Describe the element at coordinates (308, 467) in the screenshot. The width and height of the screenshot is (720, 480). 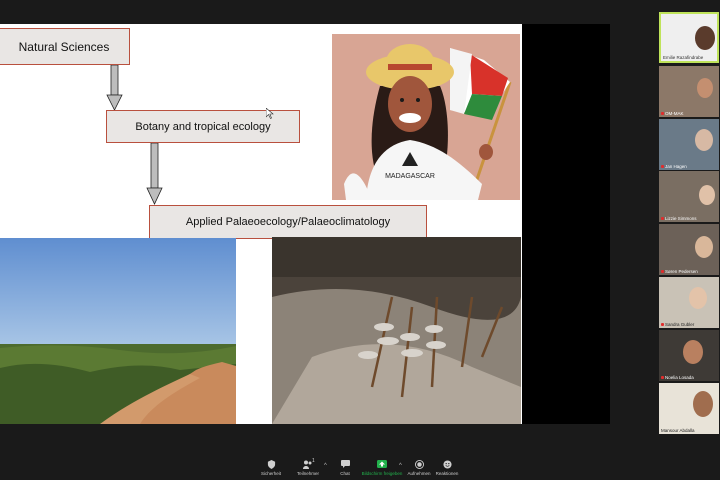
I see `participants-button: Teilnehmer` at that location.